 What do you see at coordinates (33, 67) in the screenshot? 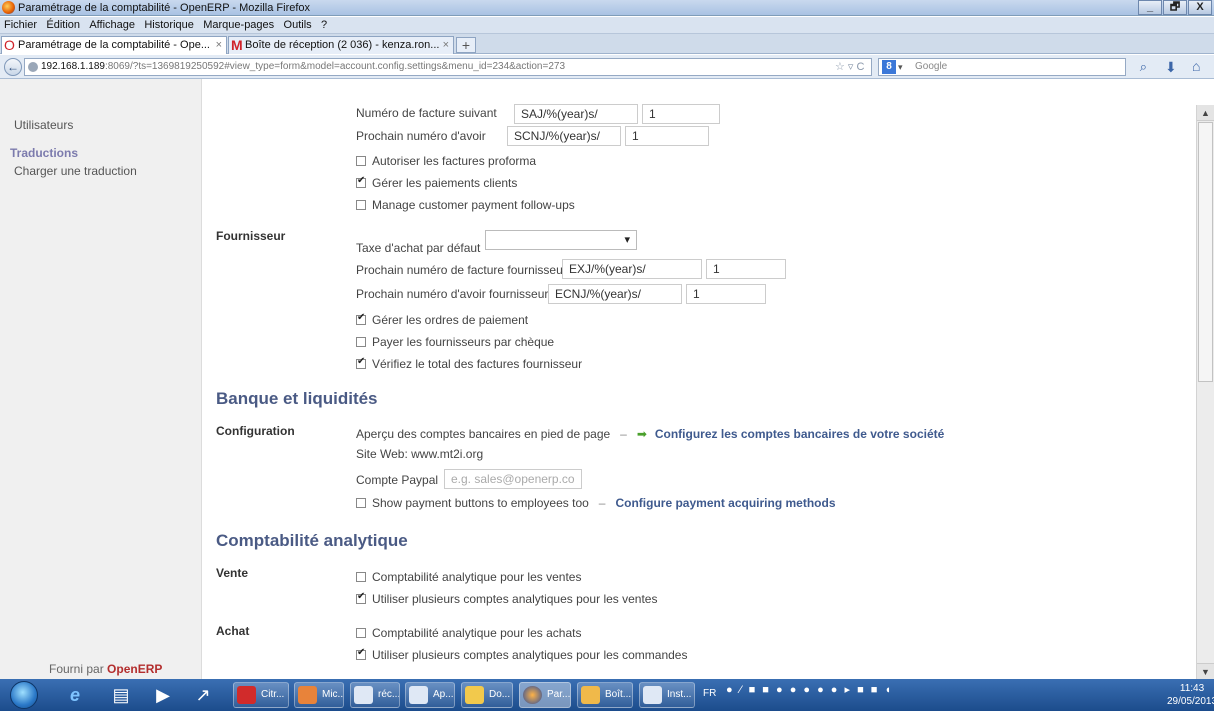
I see `site-identity-icon` at bounding box center [33, 67].